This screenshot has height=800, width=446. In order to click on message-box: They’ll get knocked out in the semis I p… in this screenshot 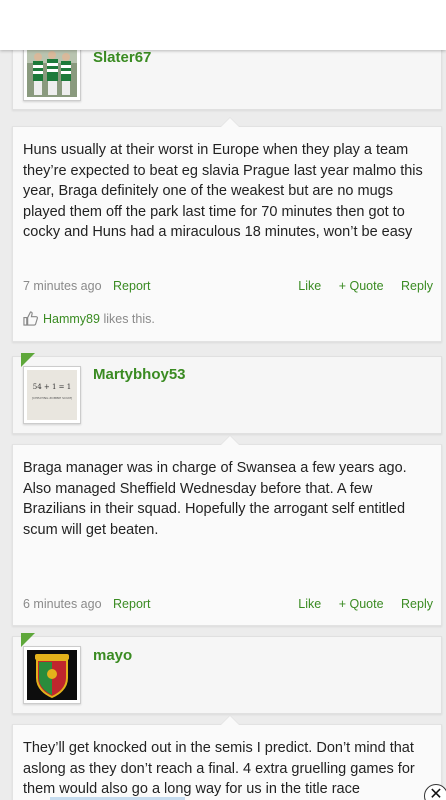, I will do `click(227, 757)`.